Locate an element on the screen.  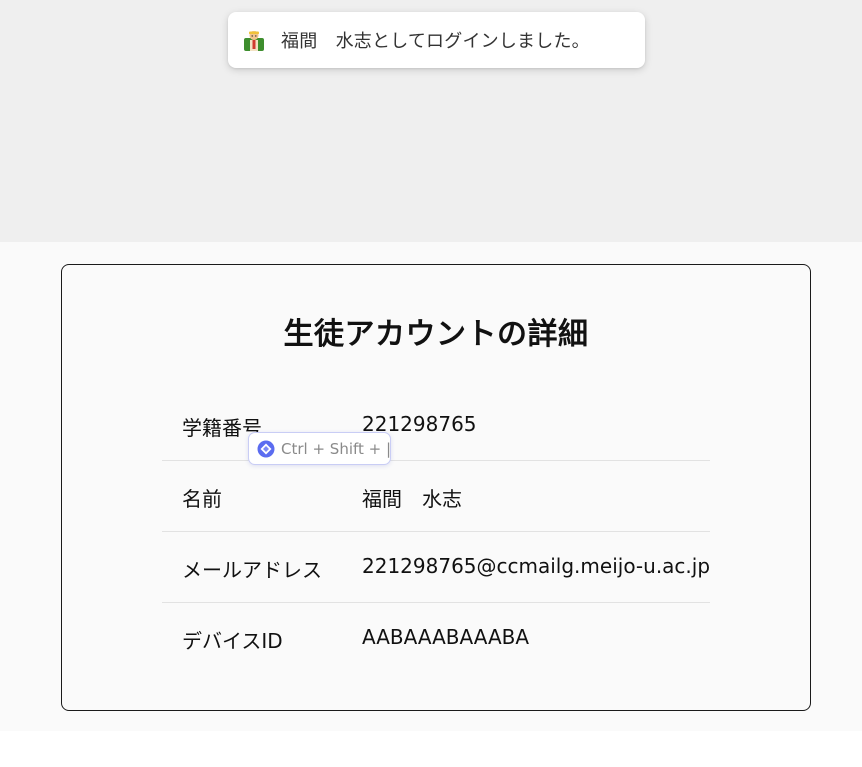
login-toast: 福間 水志としてログインしました。 is located at coordinates (436, 40).